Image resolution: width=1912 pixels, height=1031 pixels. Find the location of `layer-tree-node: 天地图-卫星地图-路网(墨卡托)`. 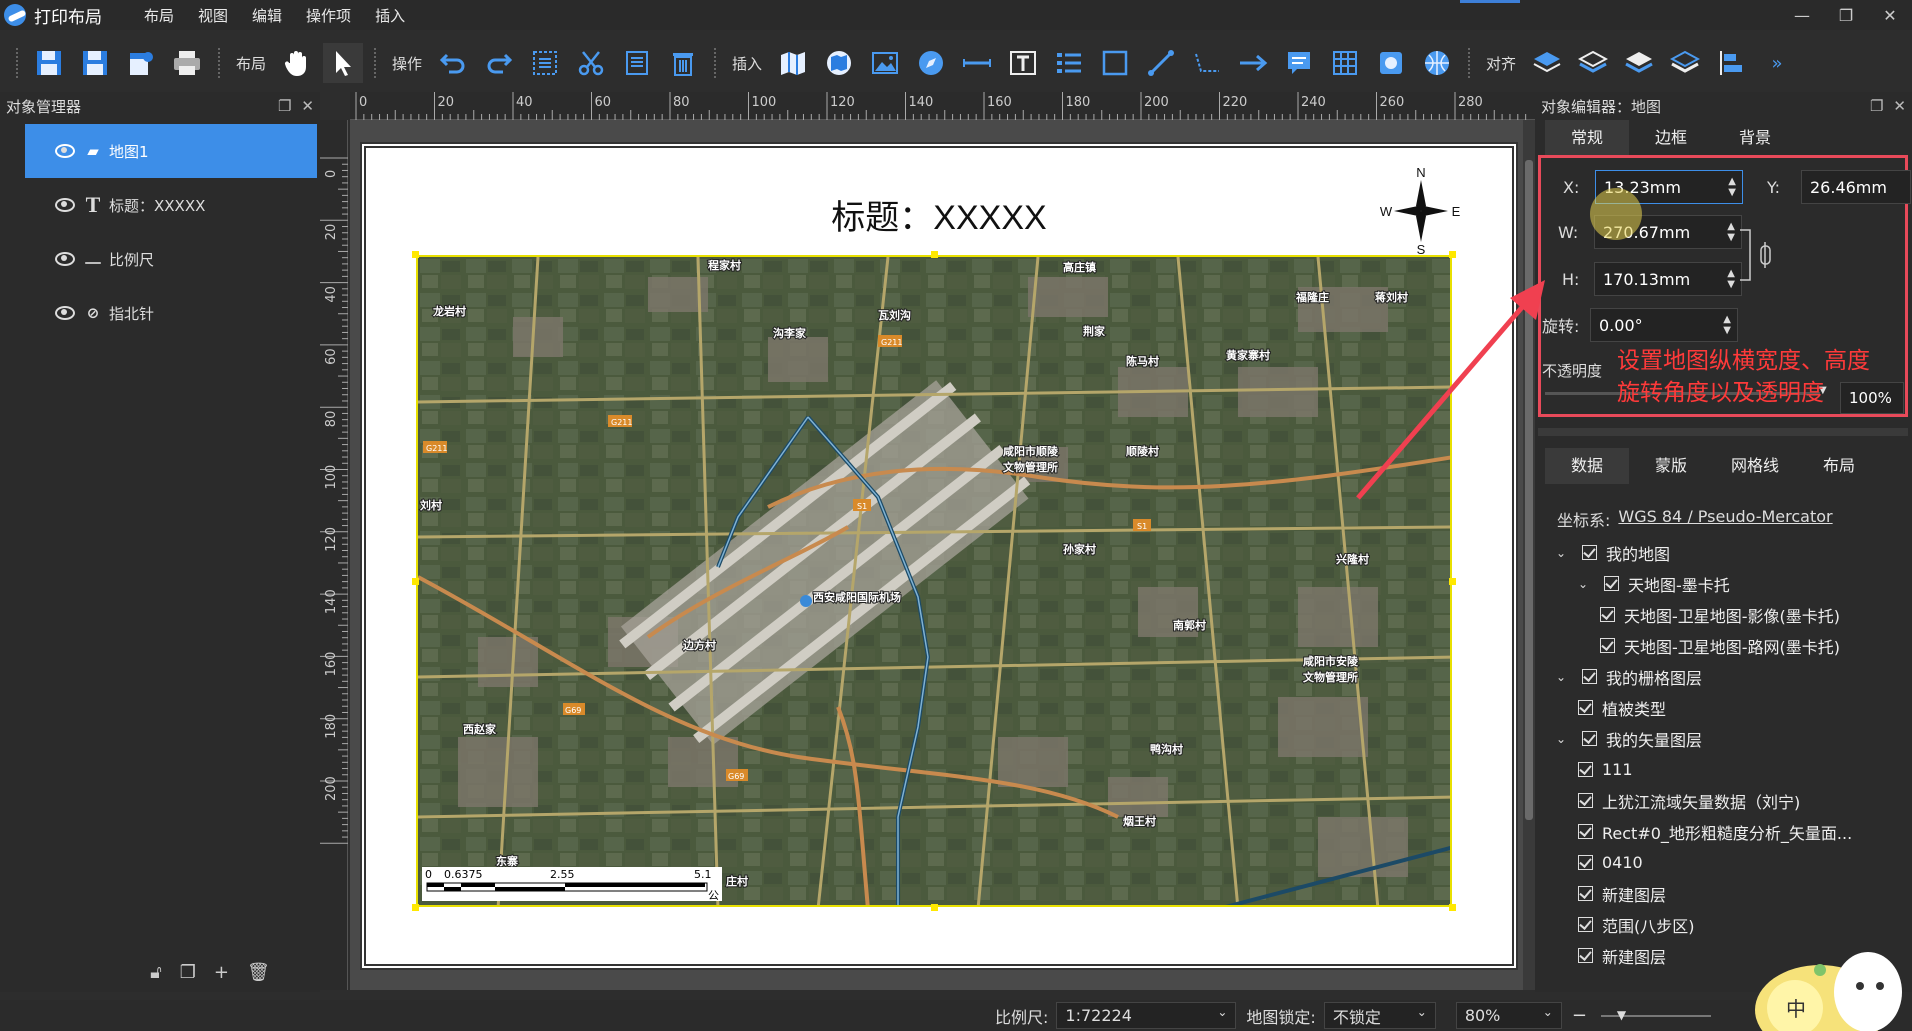

layer-tree-node: 天地图-卫星地图-路网(墨卡托) is located at coordinates (1728, 645).